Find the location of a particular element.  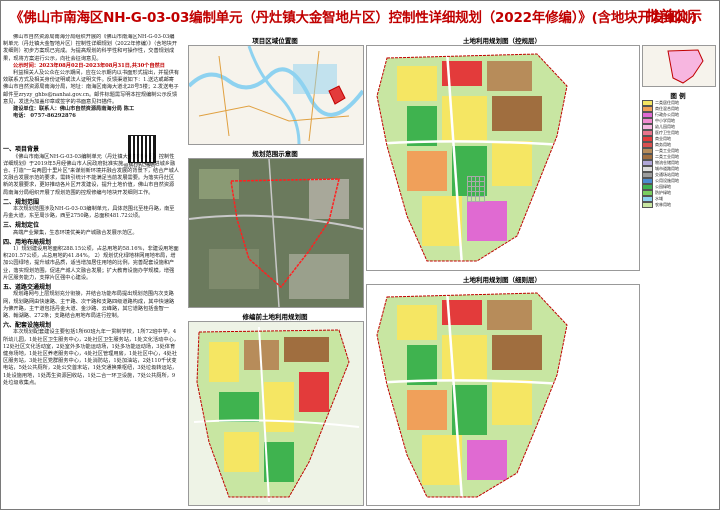

status-badge: 批前公示 is located at coordinates (674, 17).